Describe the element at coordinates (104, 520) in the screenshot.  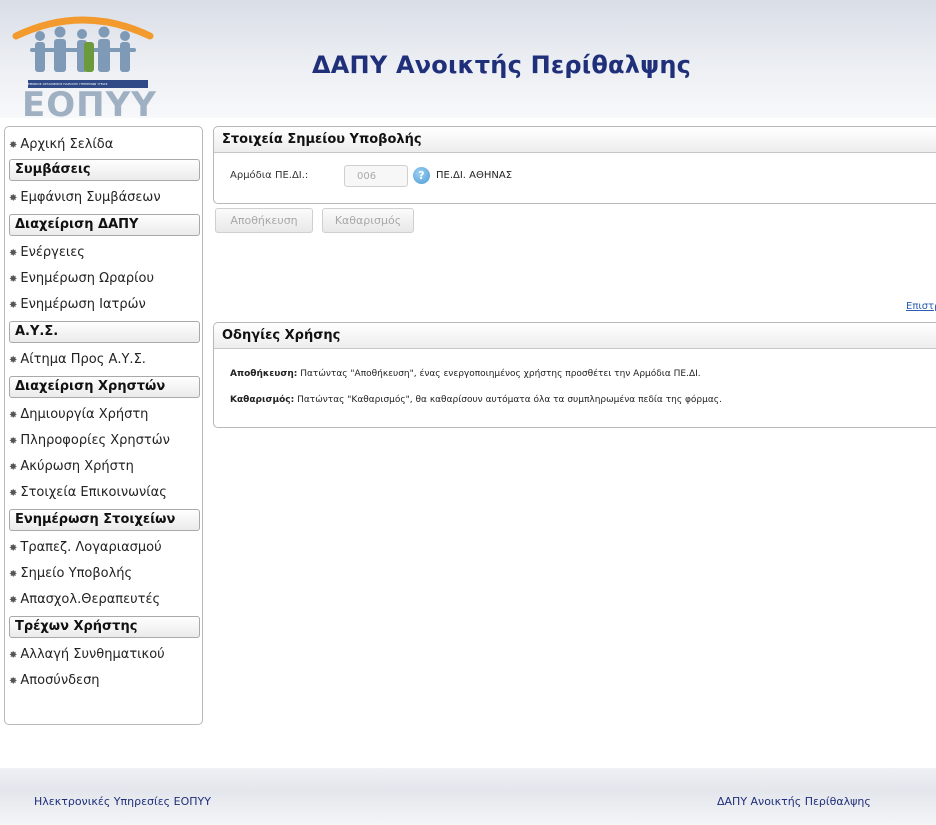
I see `sidebar-section-update-data: Ενημέρωση Στοιχείων` at that location.